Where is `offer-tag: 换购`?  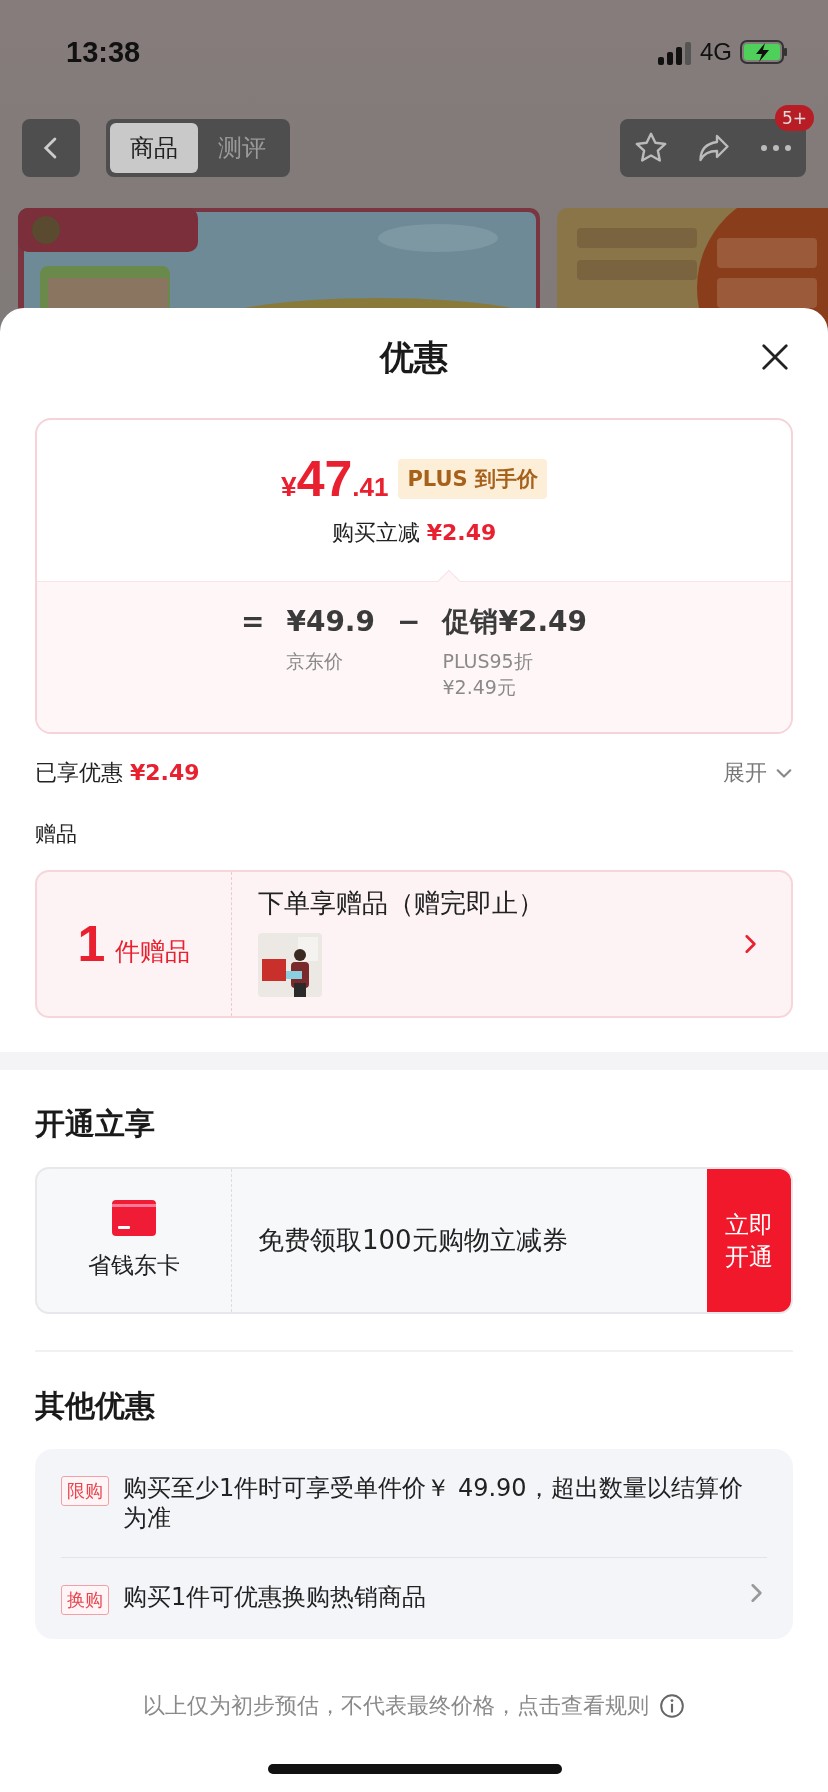 offer-tag: 换购 is located at coordinates (85, 1600).